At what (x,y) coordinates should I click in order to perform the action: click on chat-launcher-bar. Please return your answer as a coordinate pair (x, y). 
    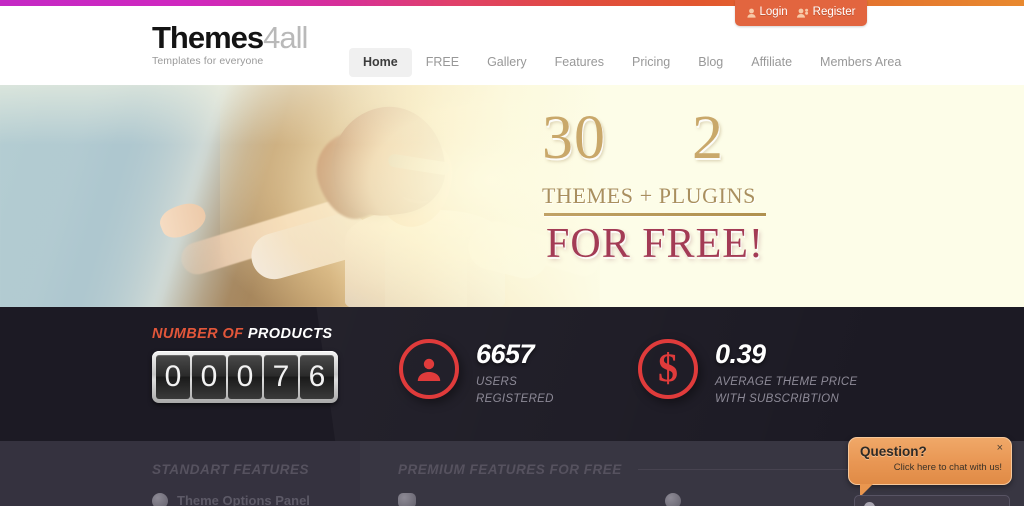
    Looking at the image, I should click on (932, 500).